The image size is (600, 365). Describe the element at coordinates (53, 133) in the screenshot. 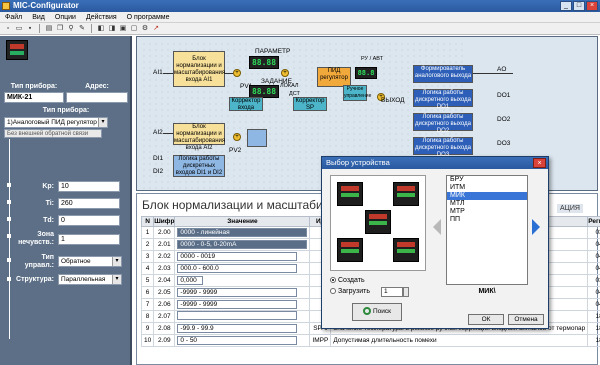

I see `feedback-select: Без внешней обратной связи` at that location.